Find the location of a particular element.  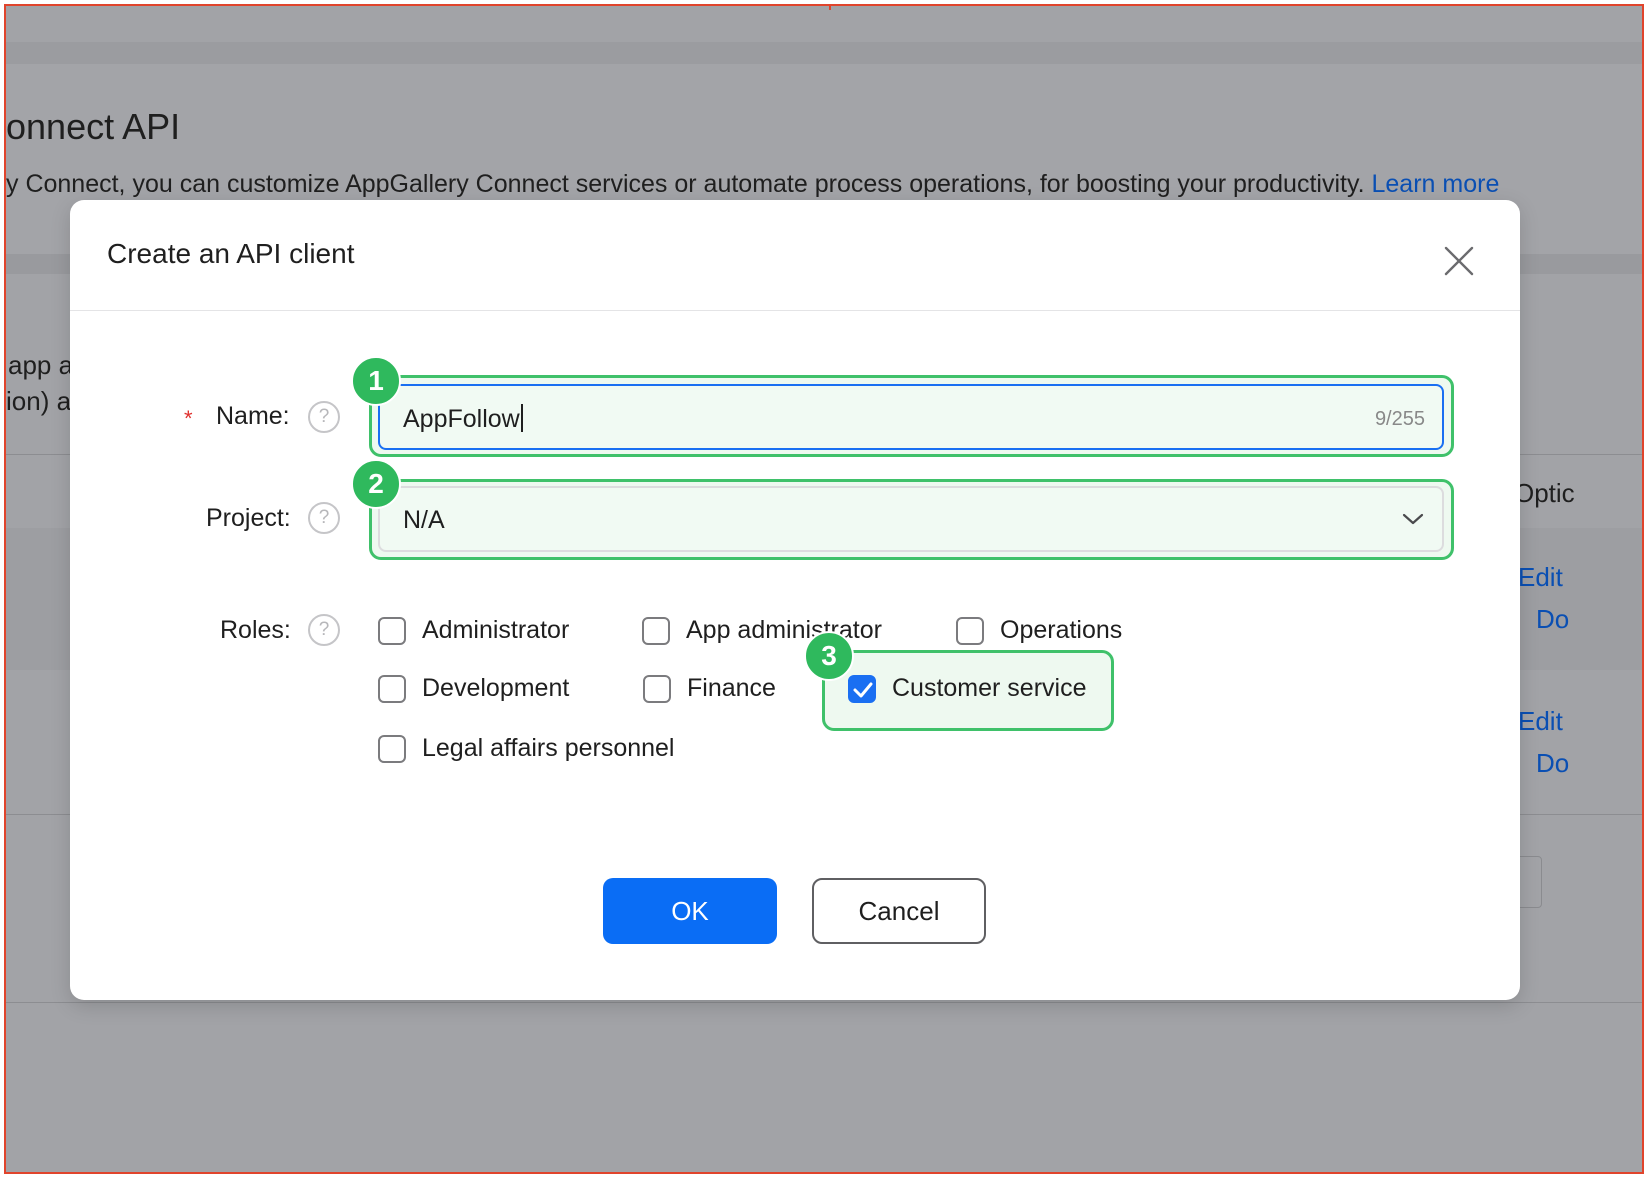

role-checkbox-finance: Finance is located at coordinates (709, 688).